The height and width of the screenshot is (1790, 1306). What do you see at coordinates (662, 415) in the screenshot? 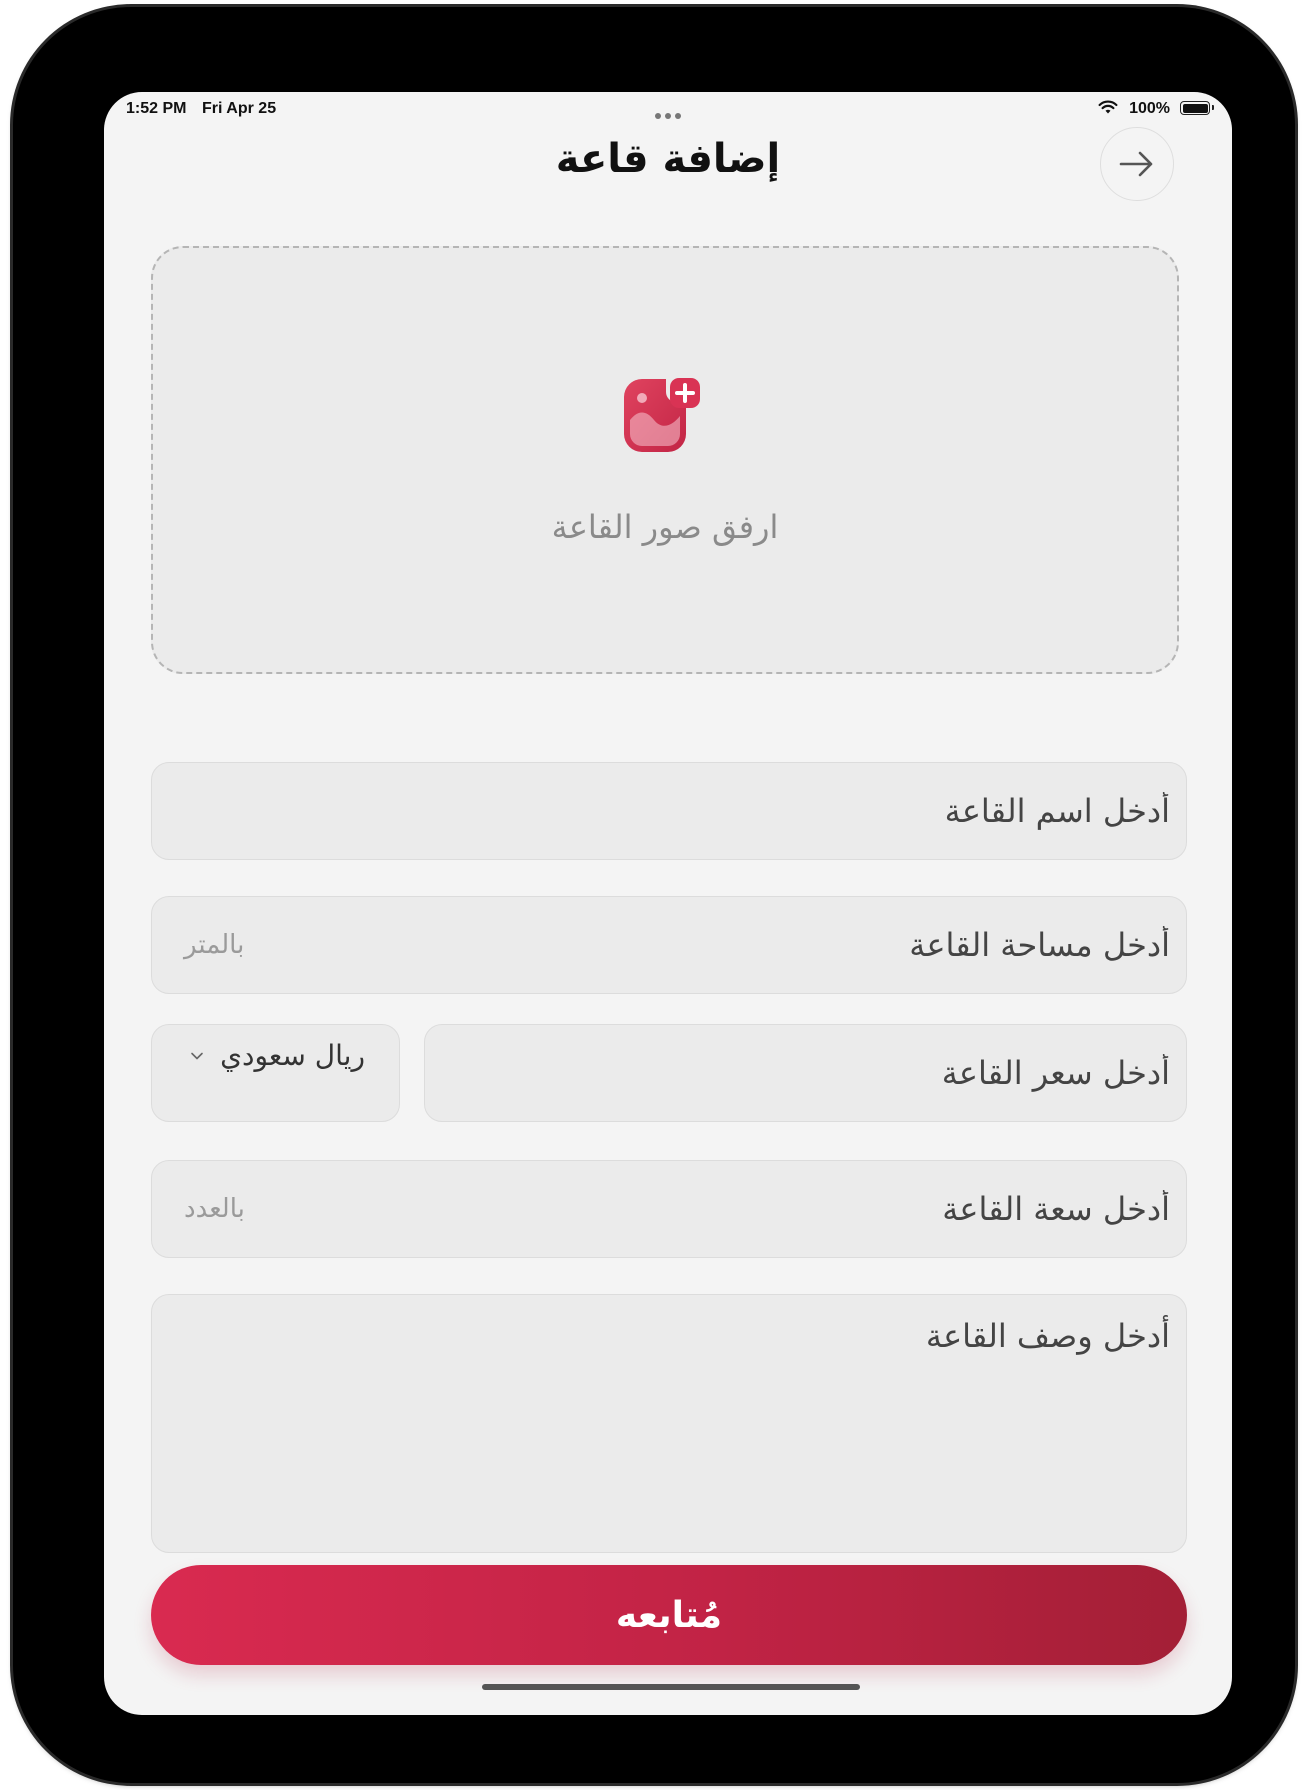
I see `image-add-icon` at bounding box center [662, 415].